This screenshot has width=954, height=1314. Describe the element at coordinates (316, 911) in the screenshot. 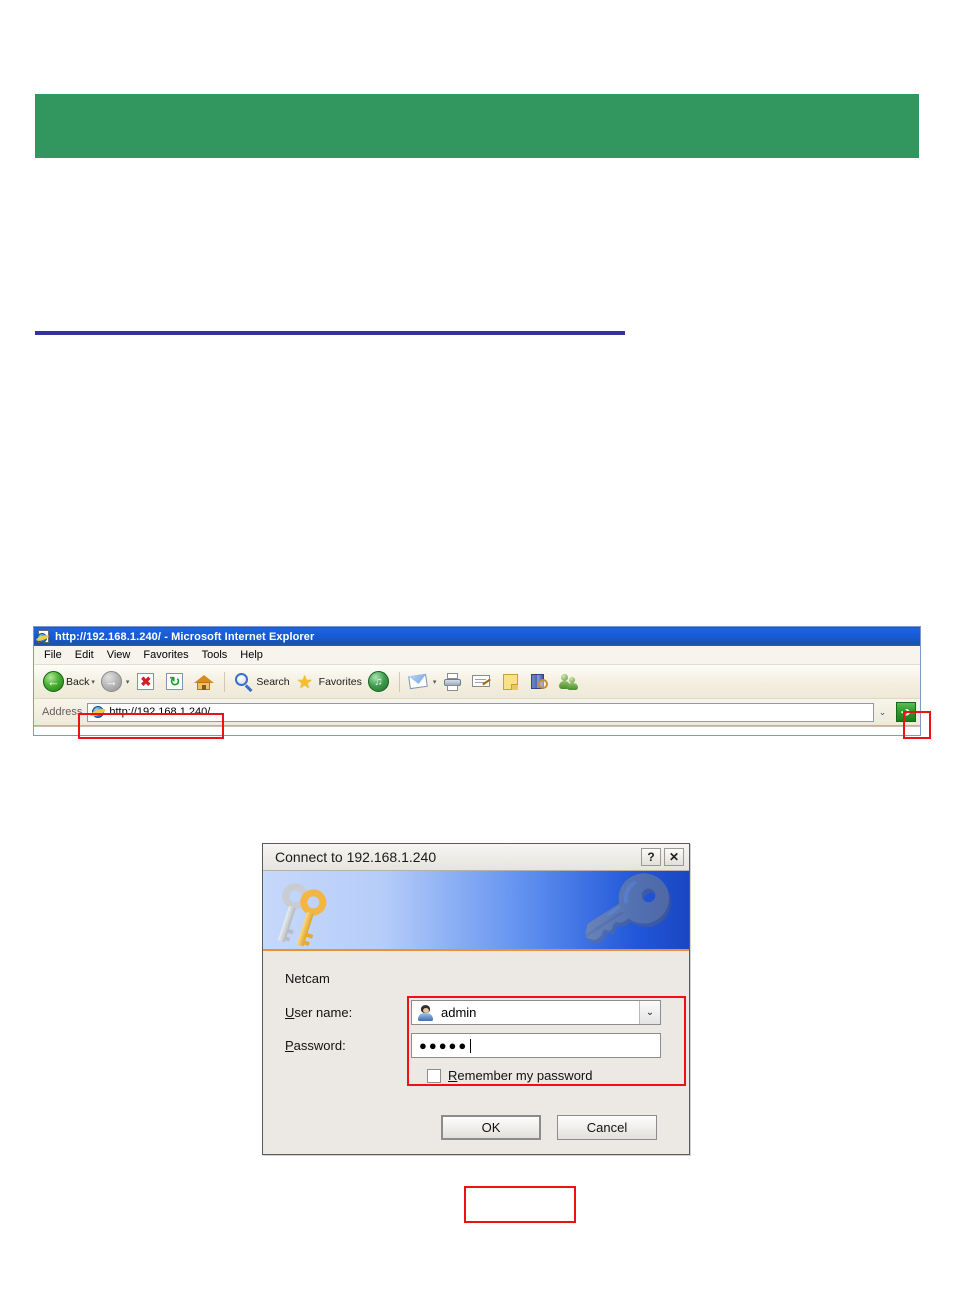

I see `keys-icon` at that location.